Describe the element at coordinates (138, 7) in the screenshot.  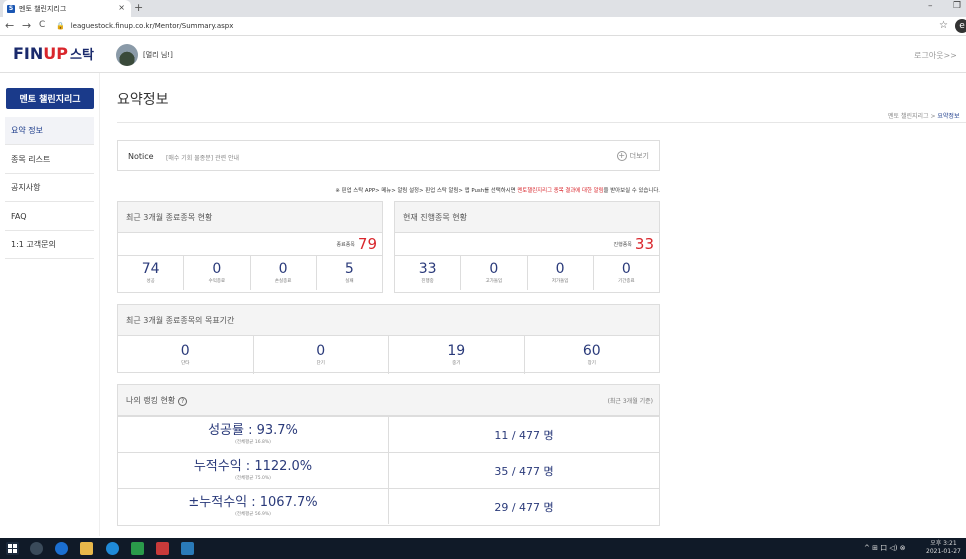
I see `new-tab-button: +` at that location.